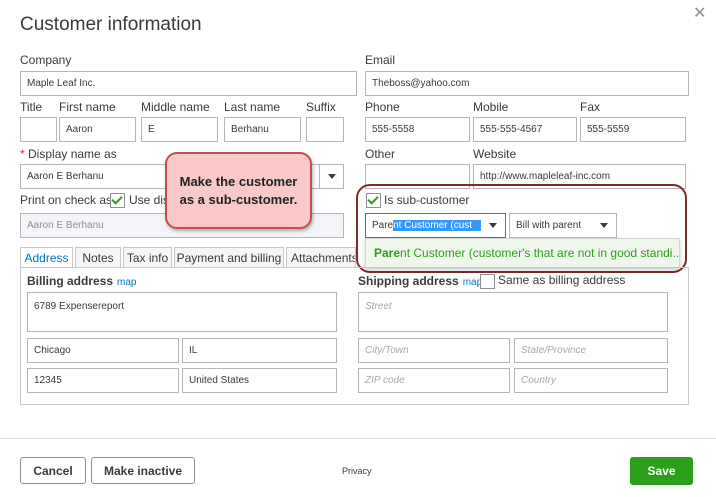 This screenshot has height=497, width=716. What do you see at coordinates (111, 24) in the screenshot?
I see `dialog-title: Customer information` at bounding box center [111, 24].